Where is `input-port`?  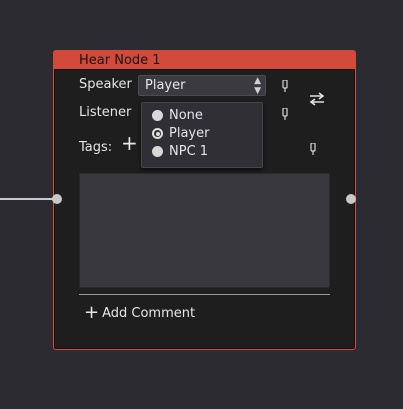
input-port is located at coordinates (57, 199).